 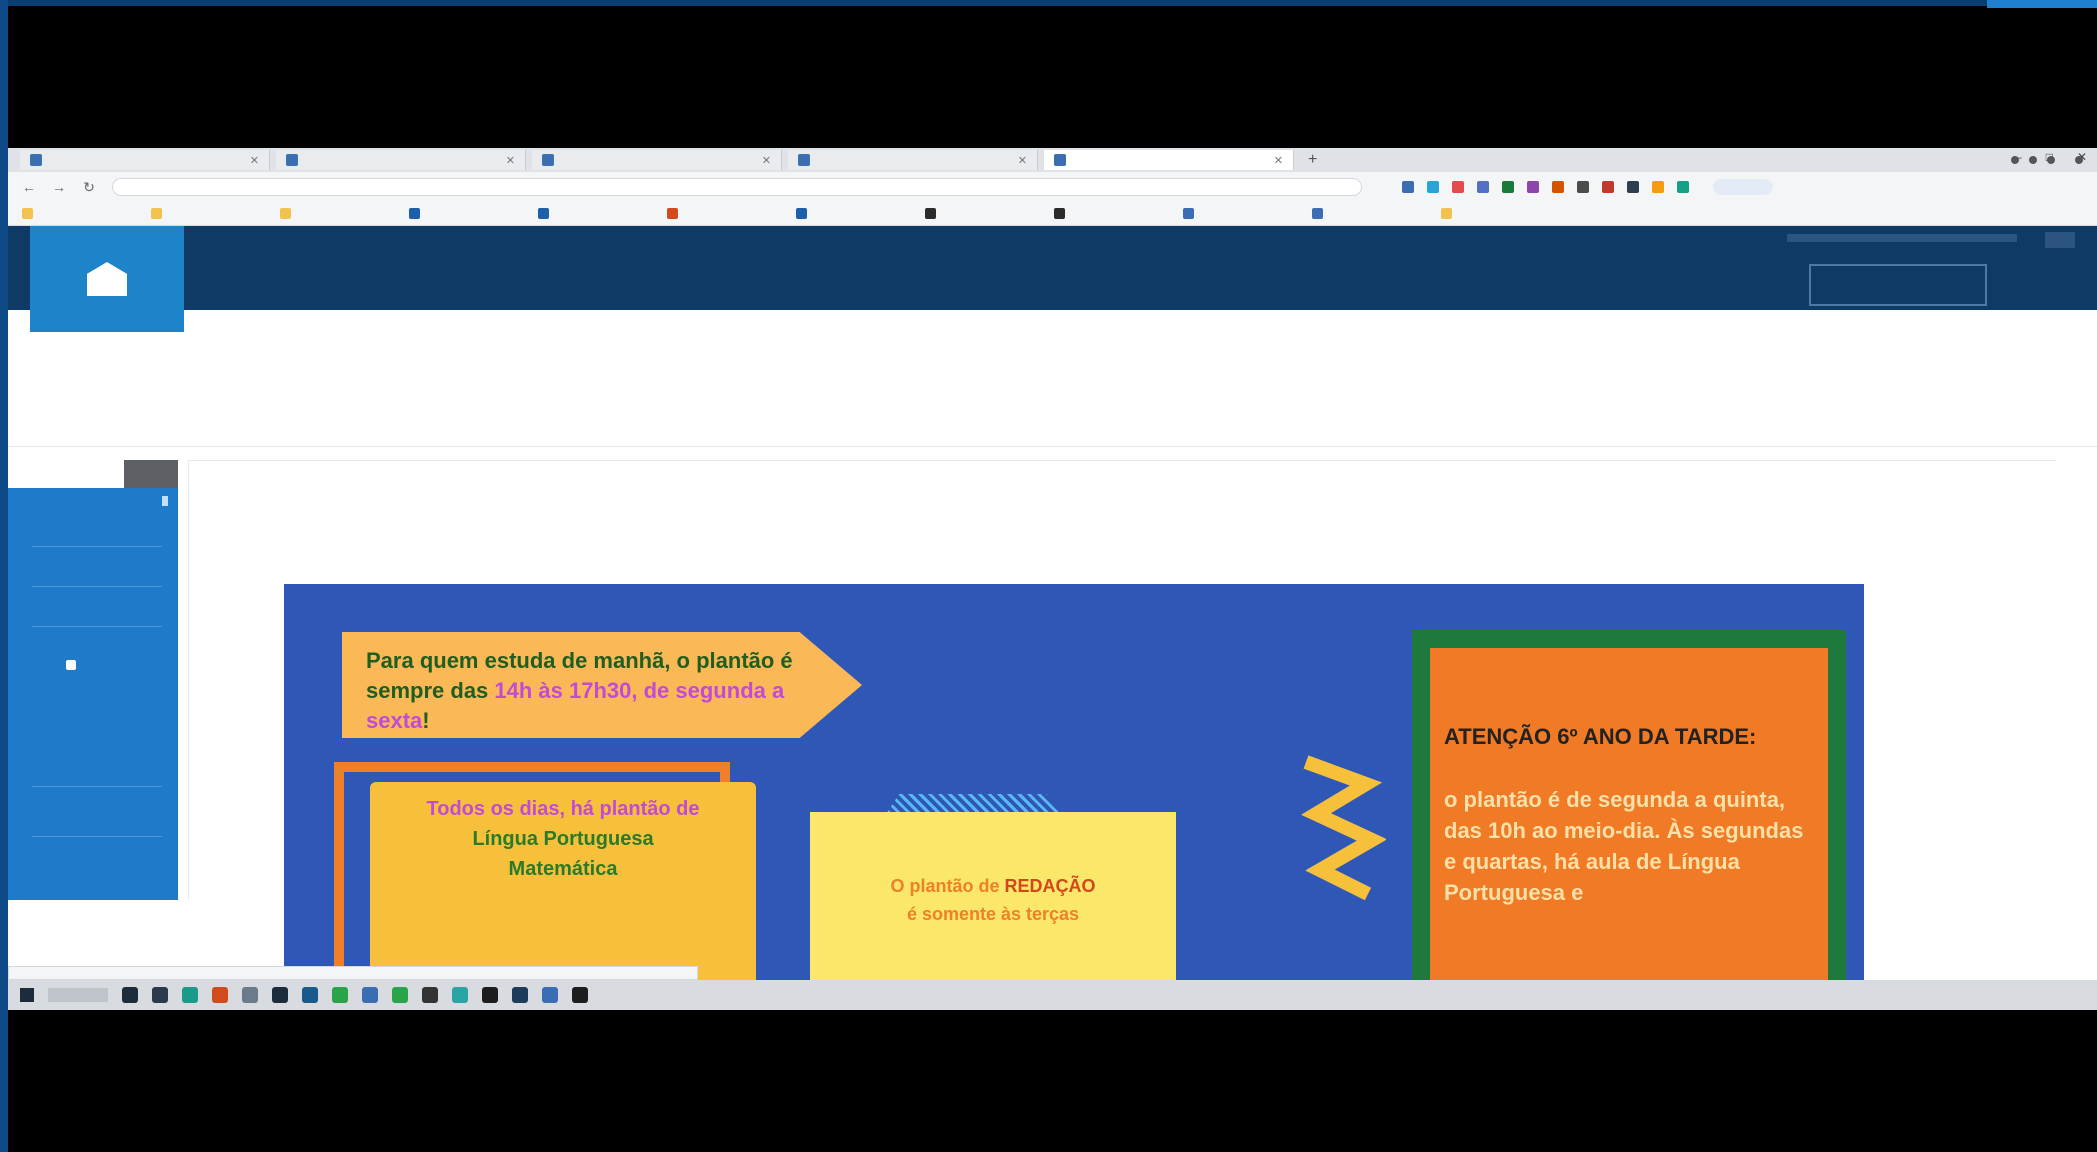 I want to click on site-logo, so click(x=107, y=279).